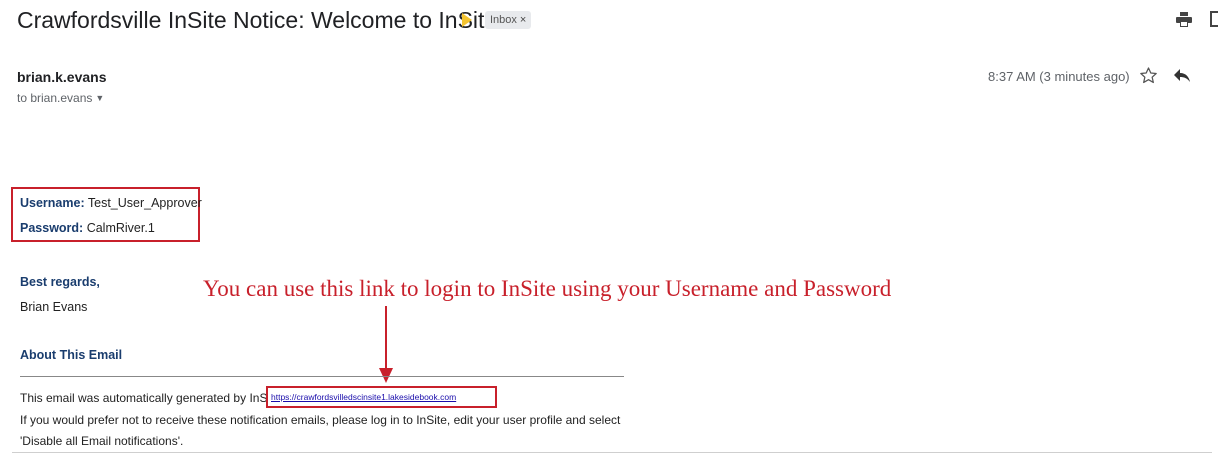 The width and height of the screenshot is (1218, 456). What do you see at coordinates (99, 98) in the screenshot?
I see `chevron-down-icon: ▼` at bounding box center [99, 98].